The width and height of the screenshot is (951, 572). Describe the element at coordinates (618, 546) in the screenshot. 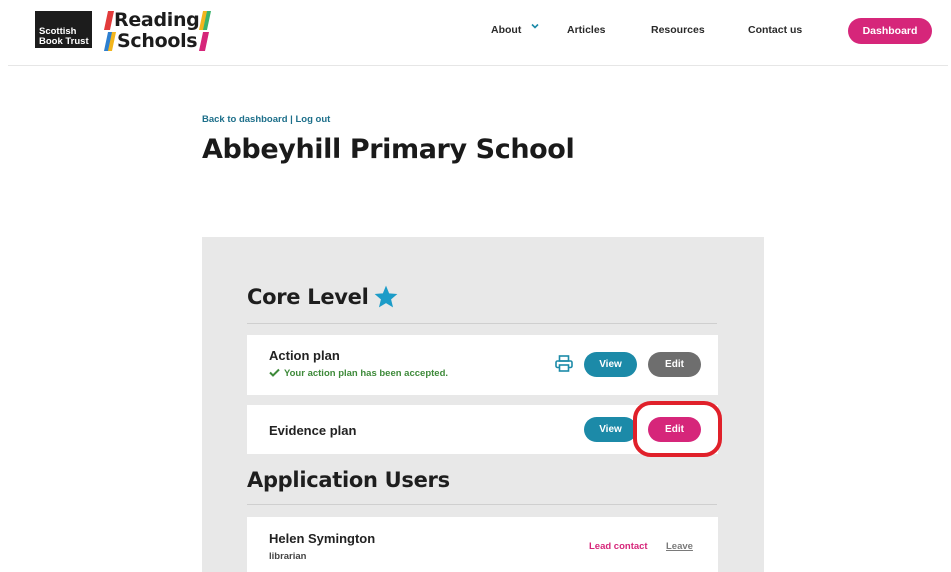

I see `lead-contact-badge: Lead contact` at that location.